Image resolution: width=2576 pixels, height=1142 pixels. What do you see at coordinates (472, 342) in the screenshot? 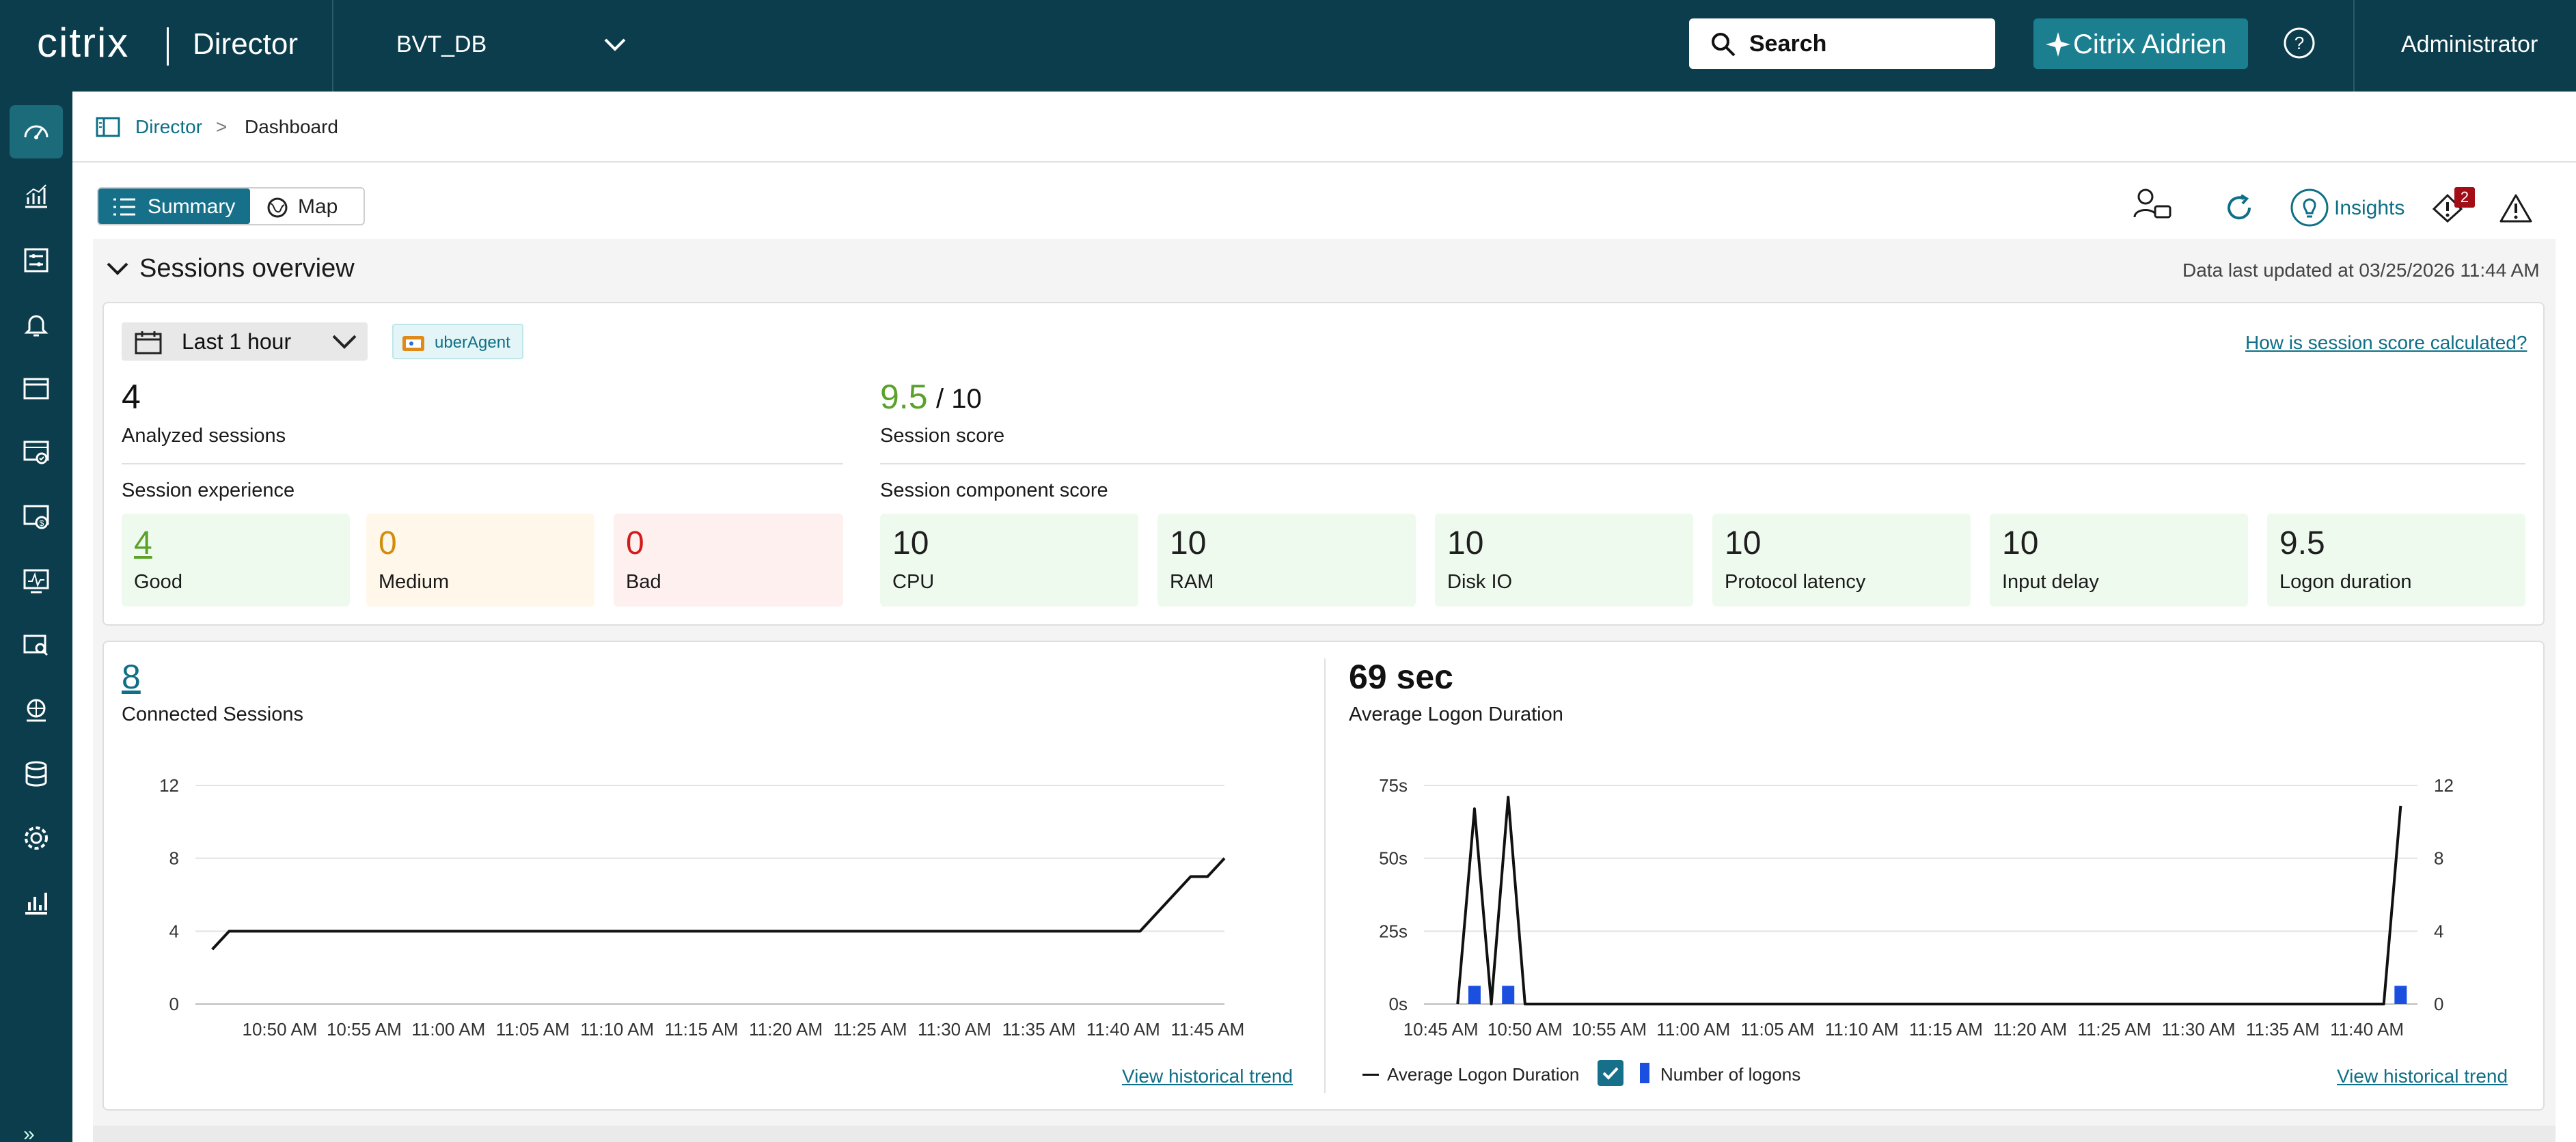
I see `uberagent-label: uberAgent` at bounding box center [472, 342].